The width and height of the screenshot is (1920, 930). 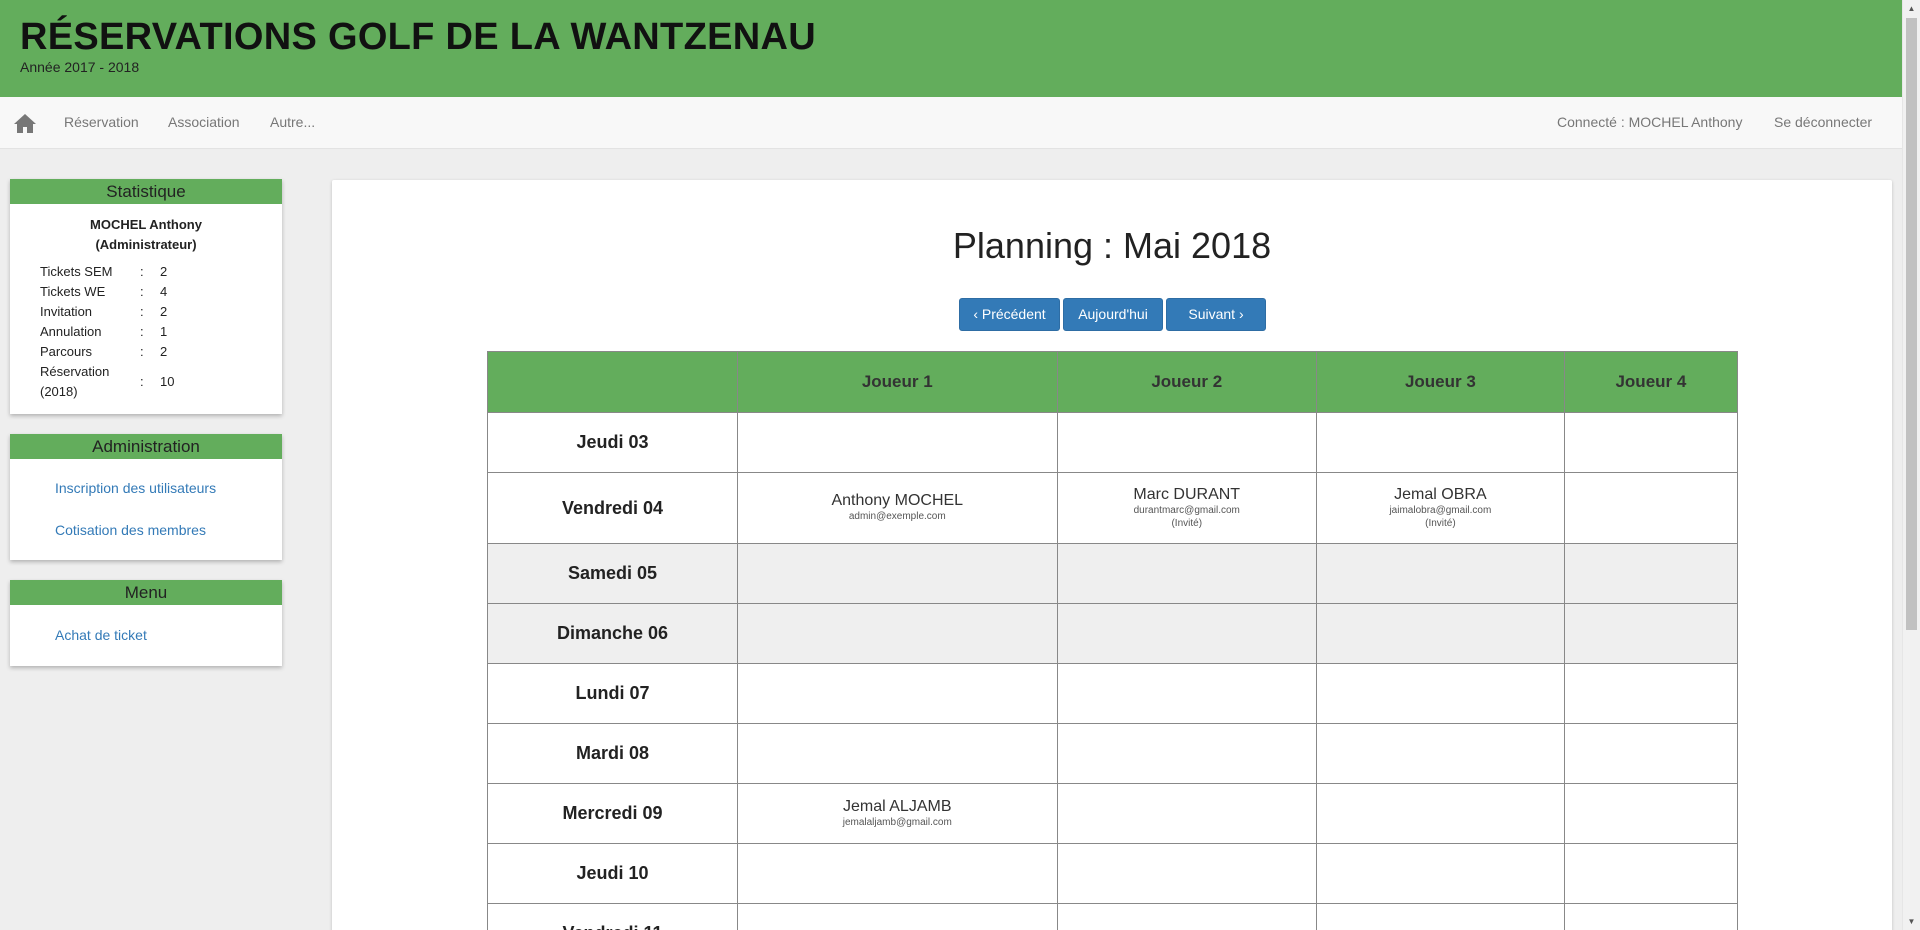 I want to click on table-header-row: Joueur 1 Joueur 2 Joueur 3 Joueur 4, so click(x=1113, y=382).